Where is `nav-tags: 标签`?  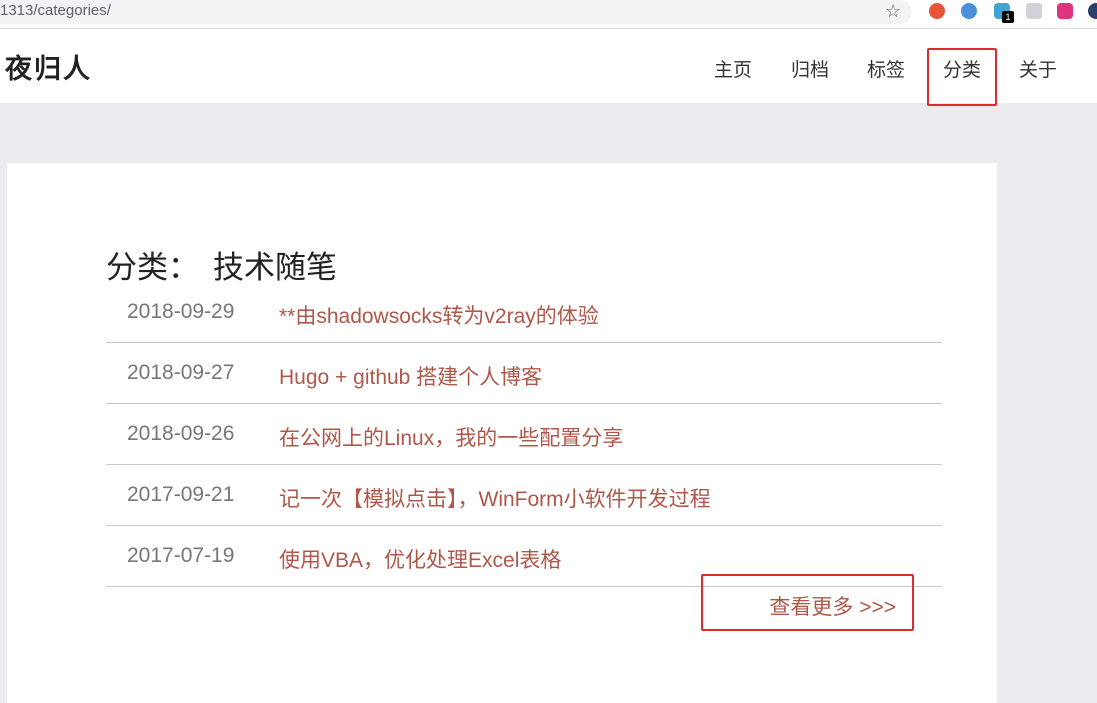
nav-tags: 标签 is located at coordinates (886, 68).